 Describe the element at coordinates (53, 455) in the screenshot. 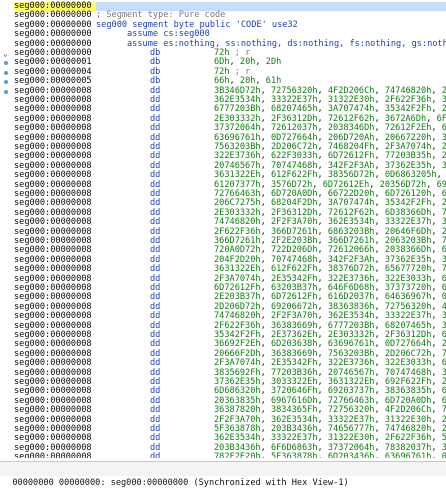

I see `line-address: seg000:00000008` at that location.